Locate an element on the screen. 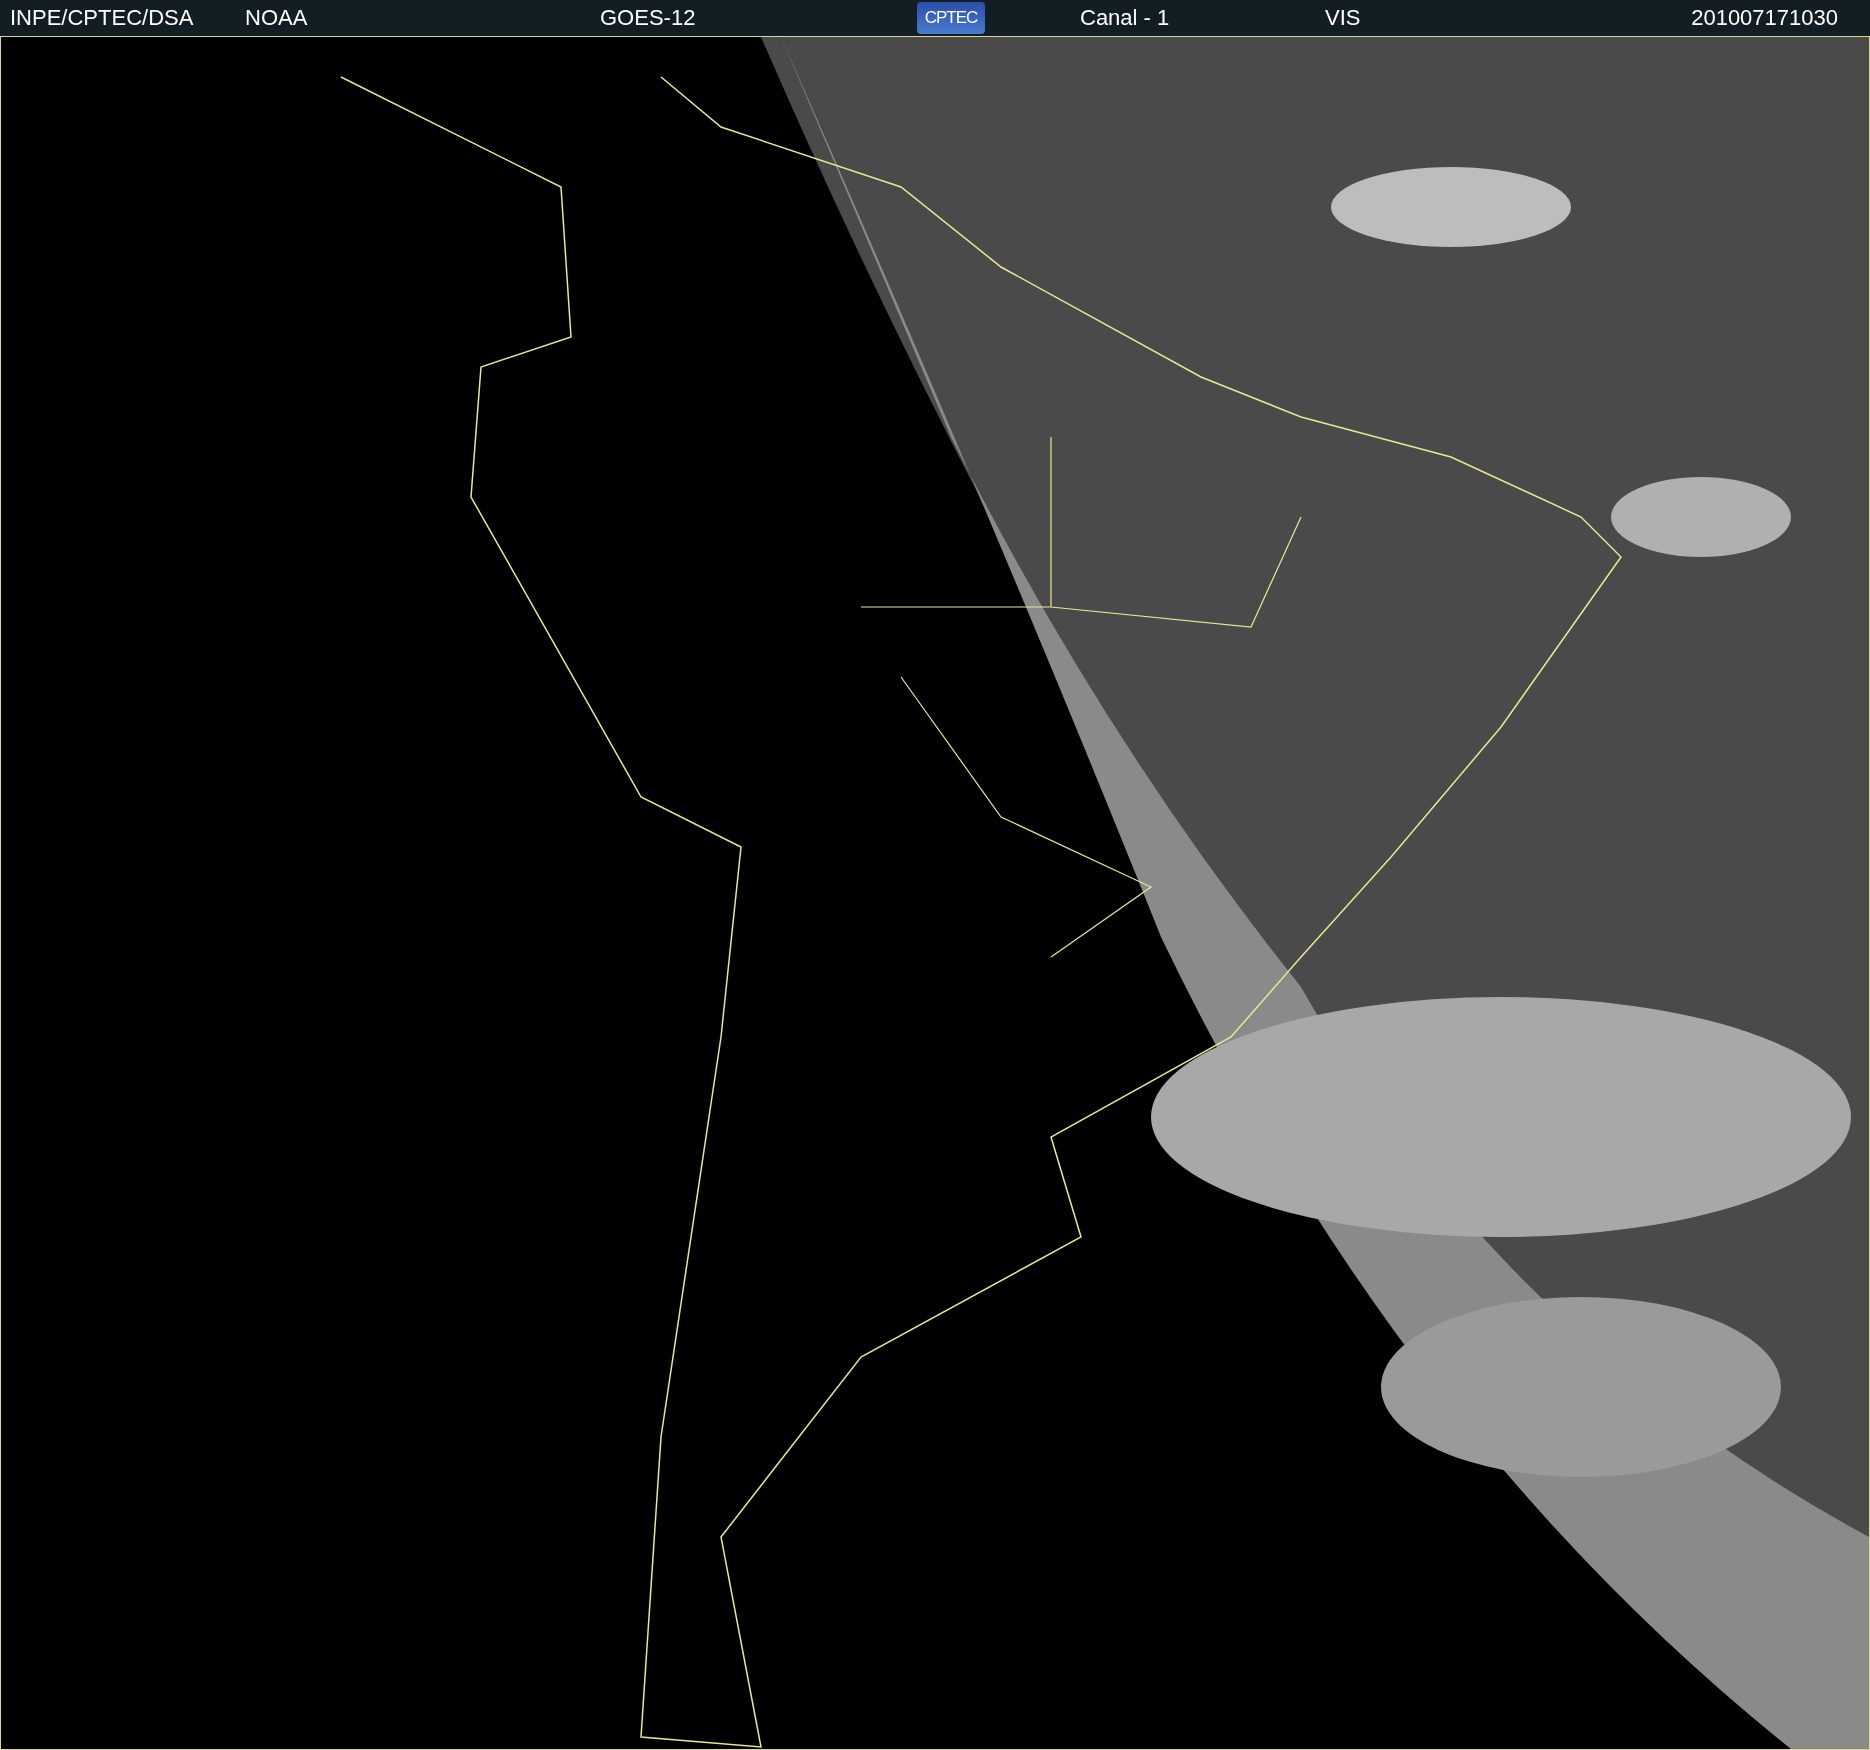  timestamp-label: 201007171030 is located at coordinates (1764, 18).